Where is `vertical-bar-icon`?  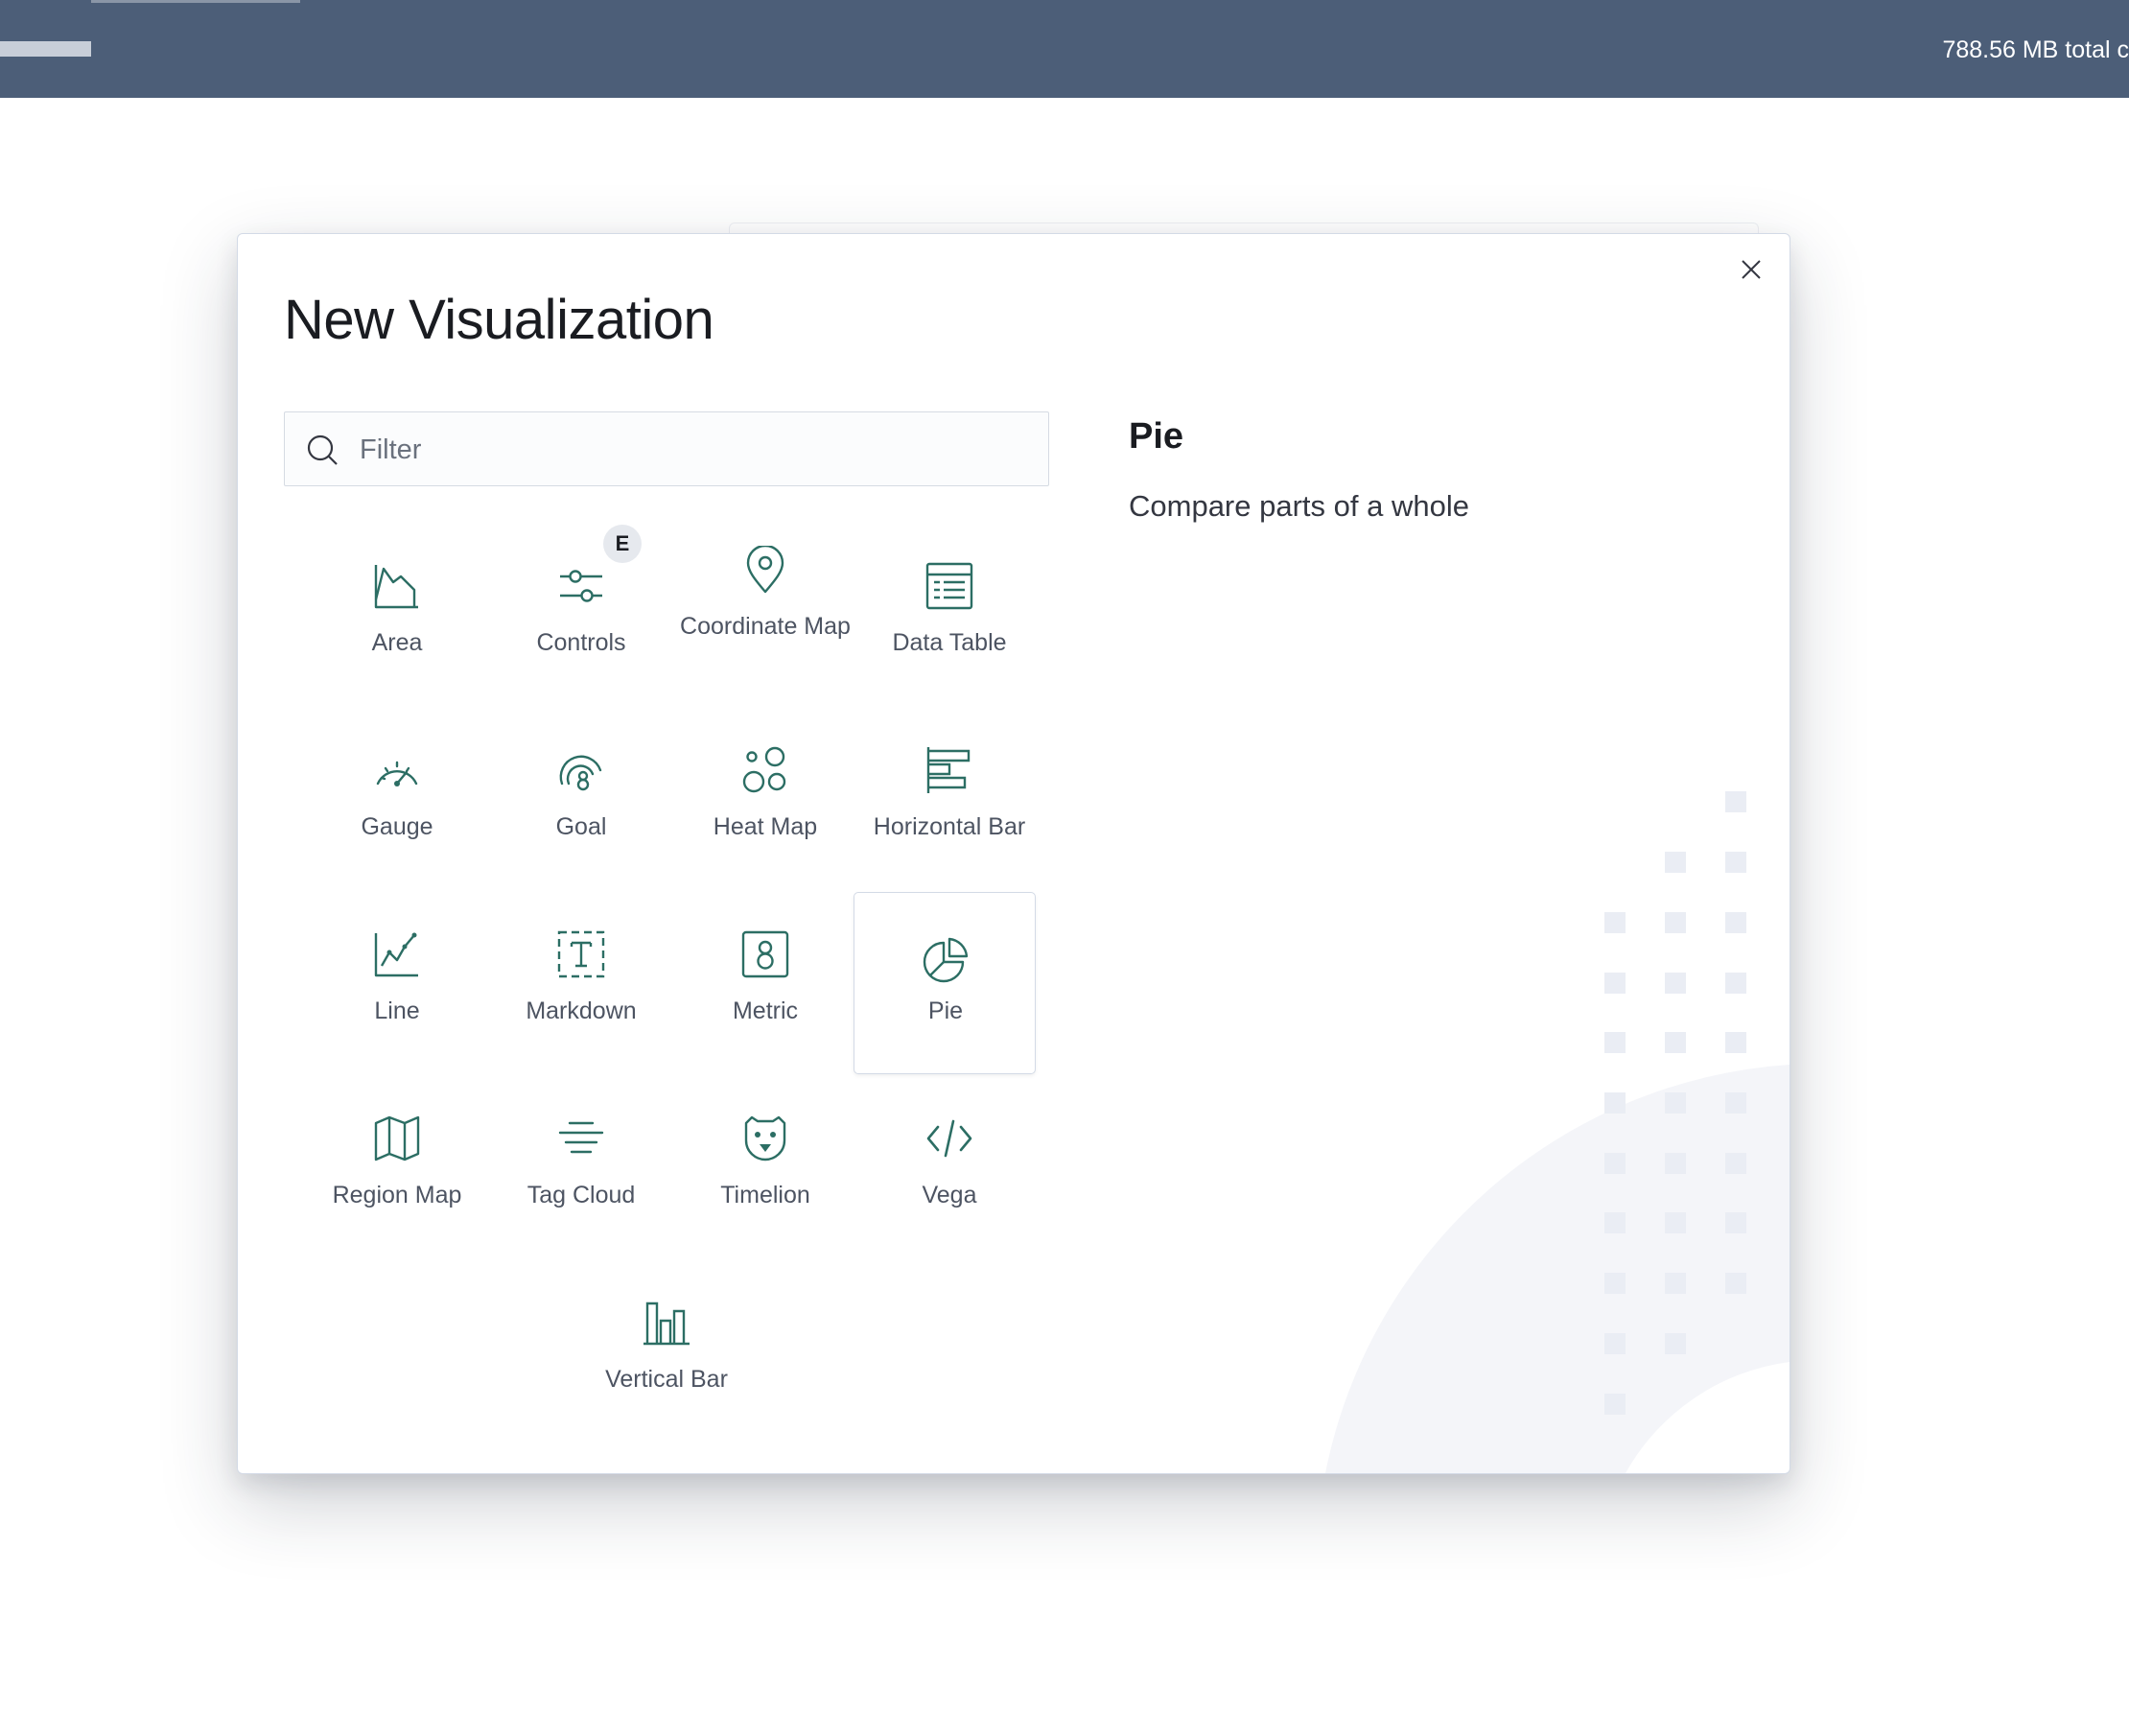
vertical-bar-icon is located at coordinates (666, 1324).